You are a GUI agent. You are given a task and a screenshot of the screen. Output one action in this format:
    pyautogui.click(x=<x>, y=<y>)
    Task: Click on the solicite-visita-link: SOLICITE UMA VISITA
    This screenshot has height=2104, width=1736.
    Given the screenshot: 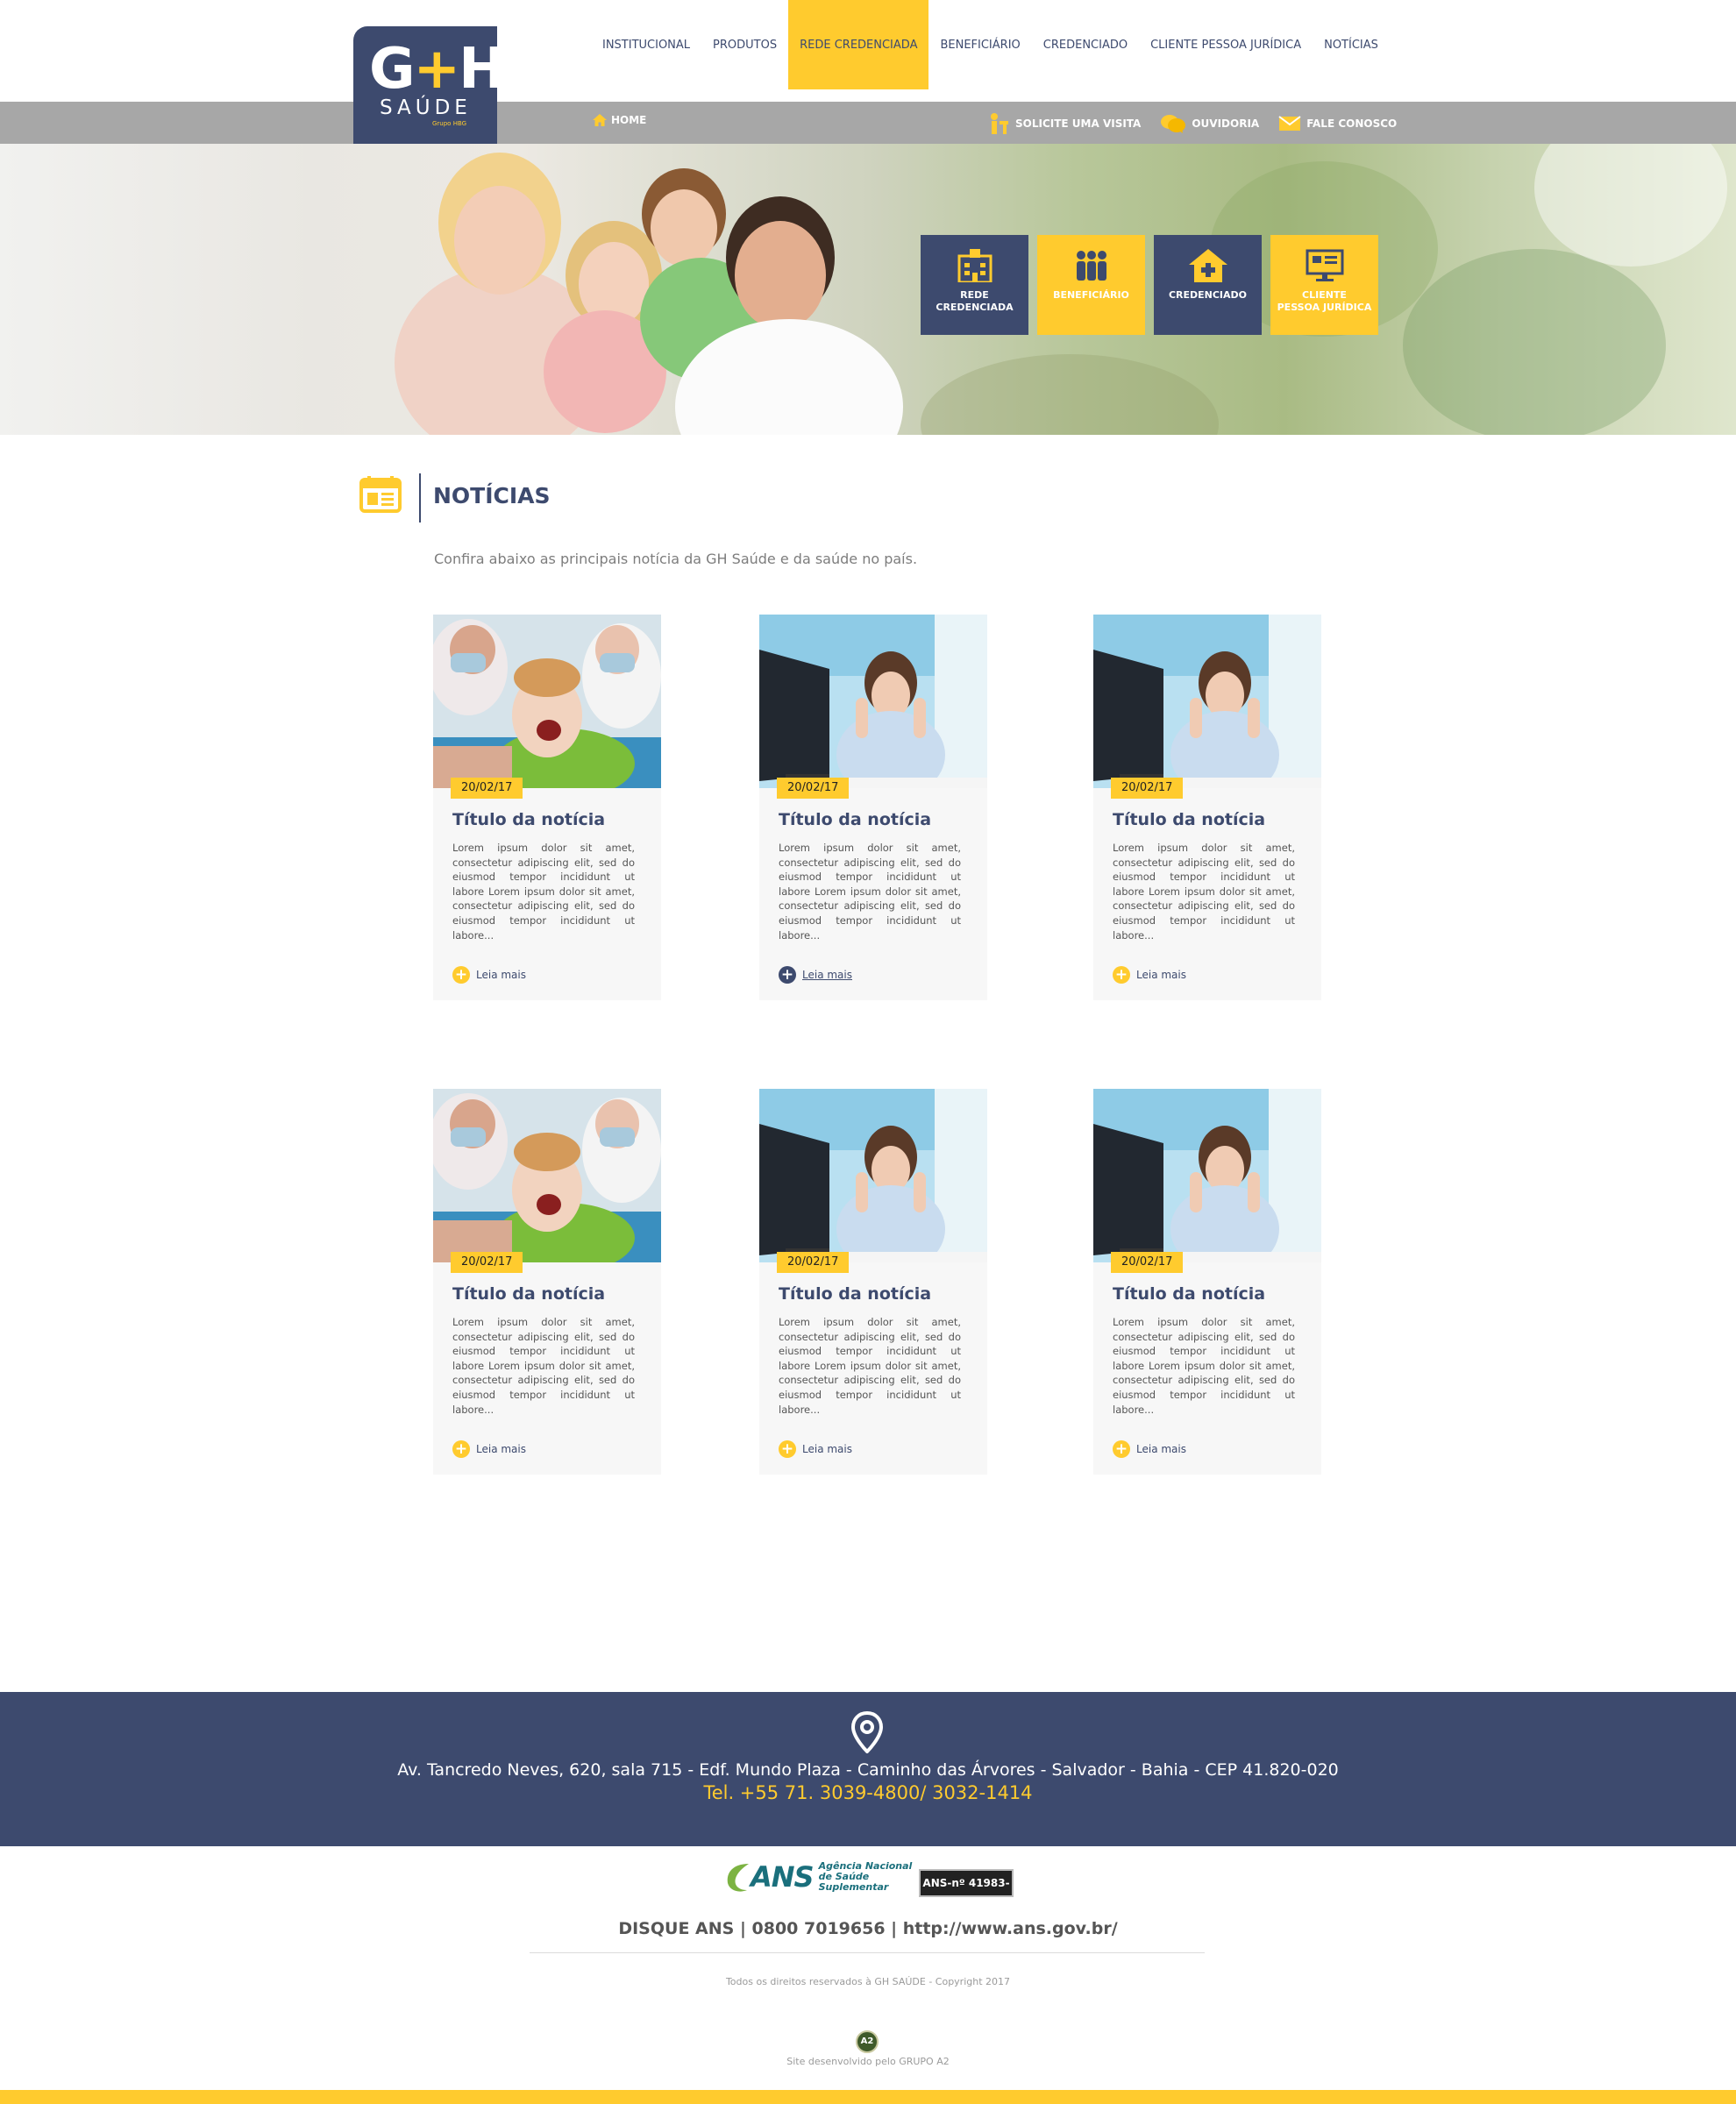 What is the action you would take?
    pyautogui.click(x=1065, y=124)
    